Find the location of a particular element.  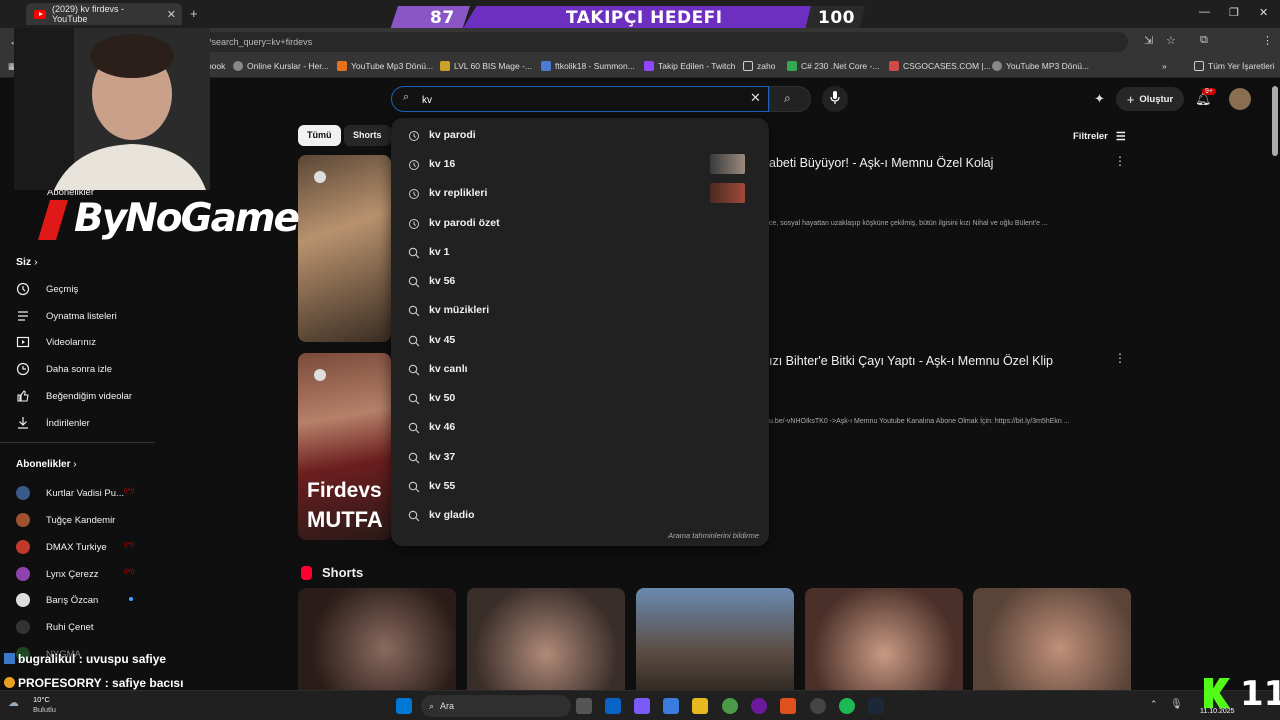

taskbar-search: ⌕ Ara is located at coordinates (496, 706).